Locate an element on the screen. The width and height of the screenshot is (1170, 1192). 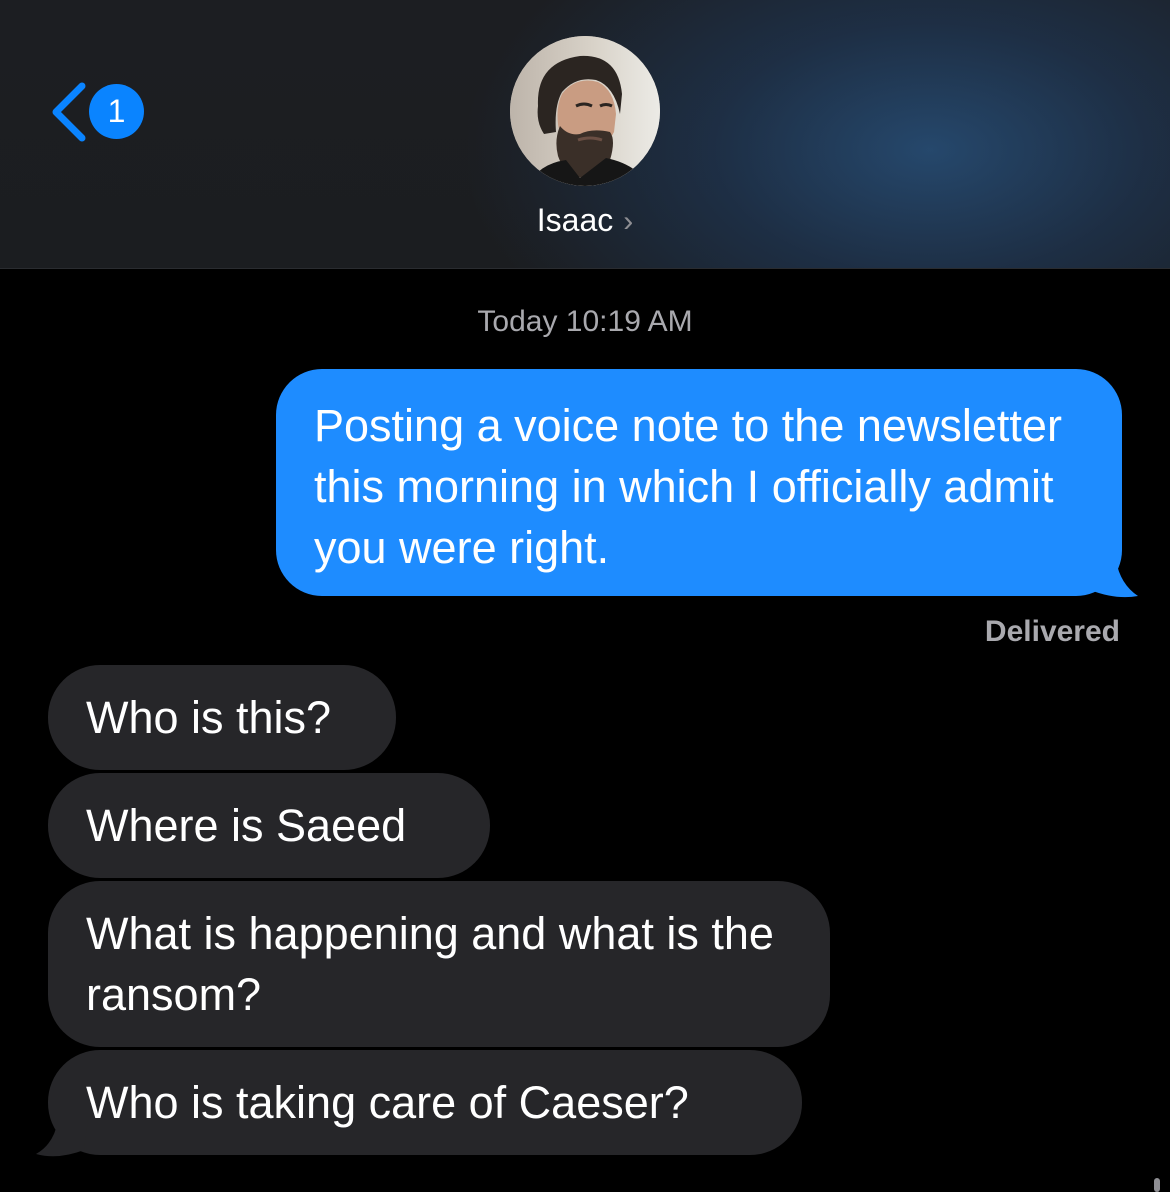
message-timestamp: Today 10:19 AM is located at coordinates (585, 321).